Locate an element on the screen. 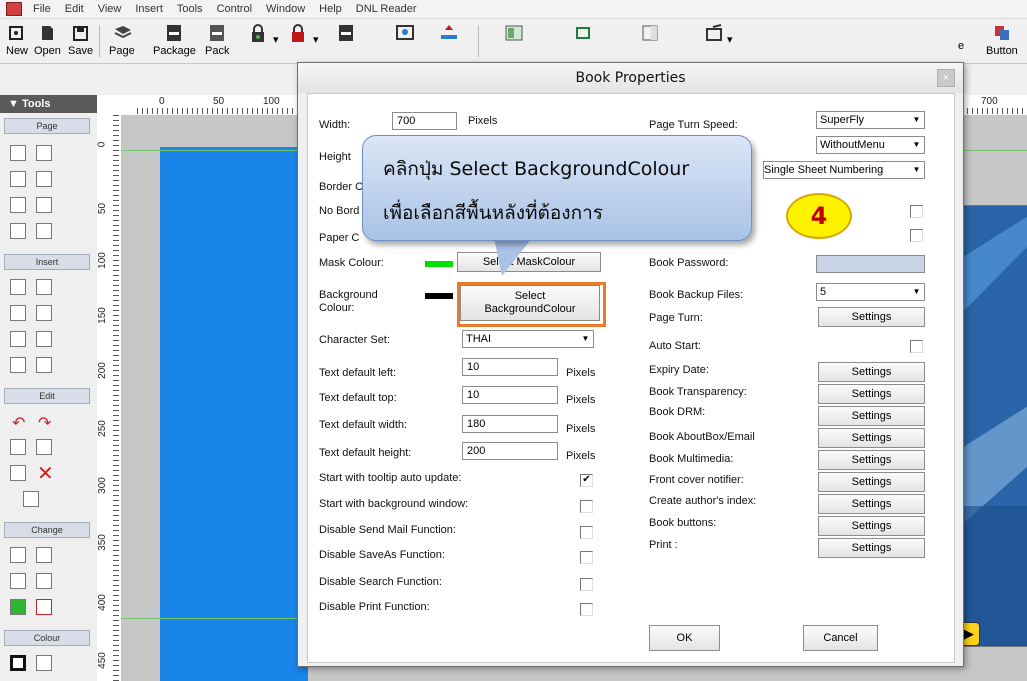  page-turn-speed-select: SuperFly ▼ is located at coordinates (870, 120).